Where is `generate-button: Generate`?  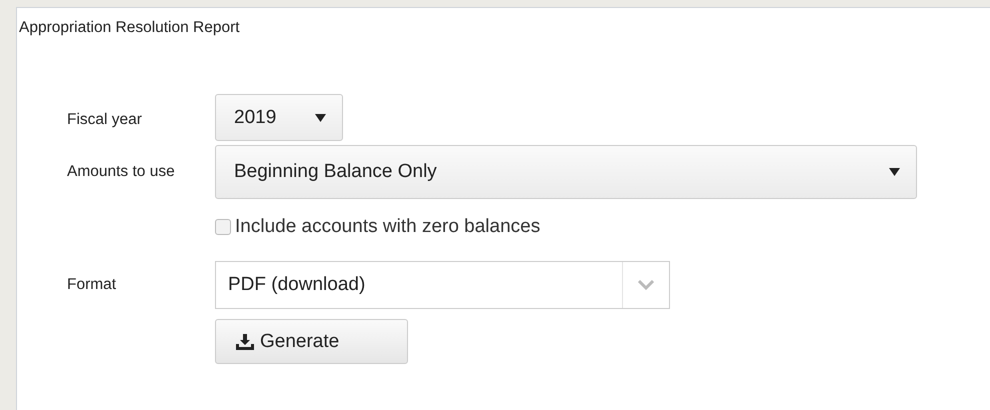 generate-button: Generate is located at coordinates (311, 341).